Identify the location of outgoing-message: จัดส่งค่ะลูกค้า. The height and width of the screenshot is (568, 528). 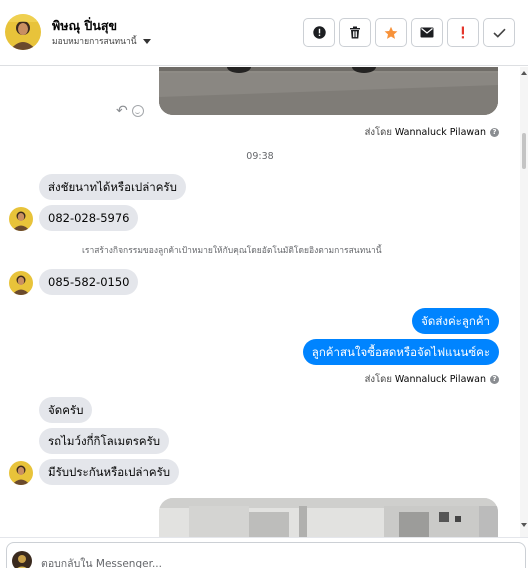
(455, 321).